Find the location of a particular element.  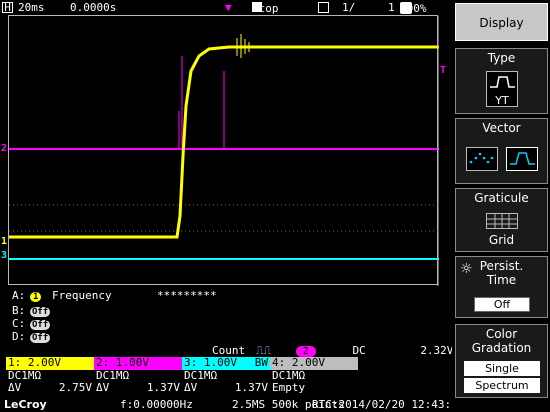

channel-1-info: 1: 2.00V DC1MΩ ΔV 2.75V is located at coordinates (50, 376).